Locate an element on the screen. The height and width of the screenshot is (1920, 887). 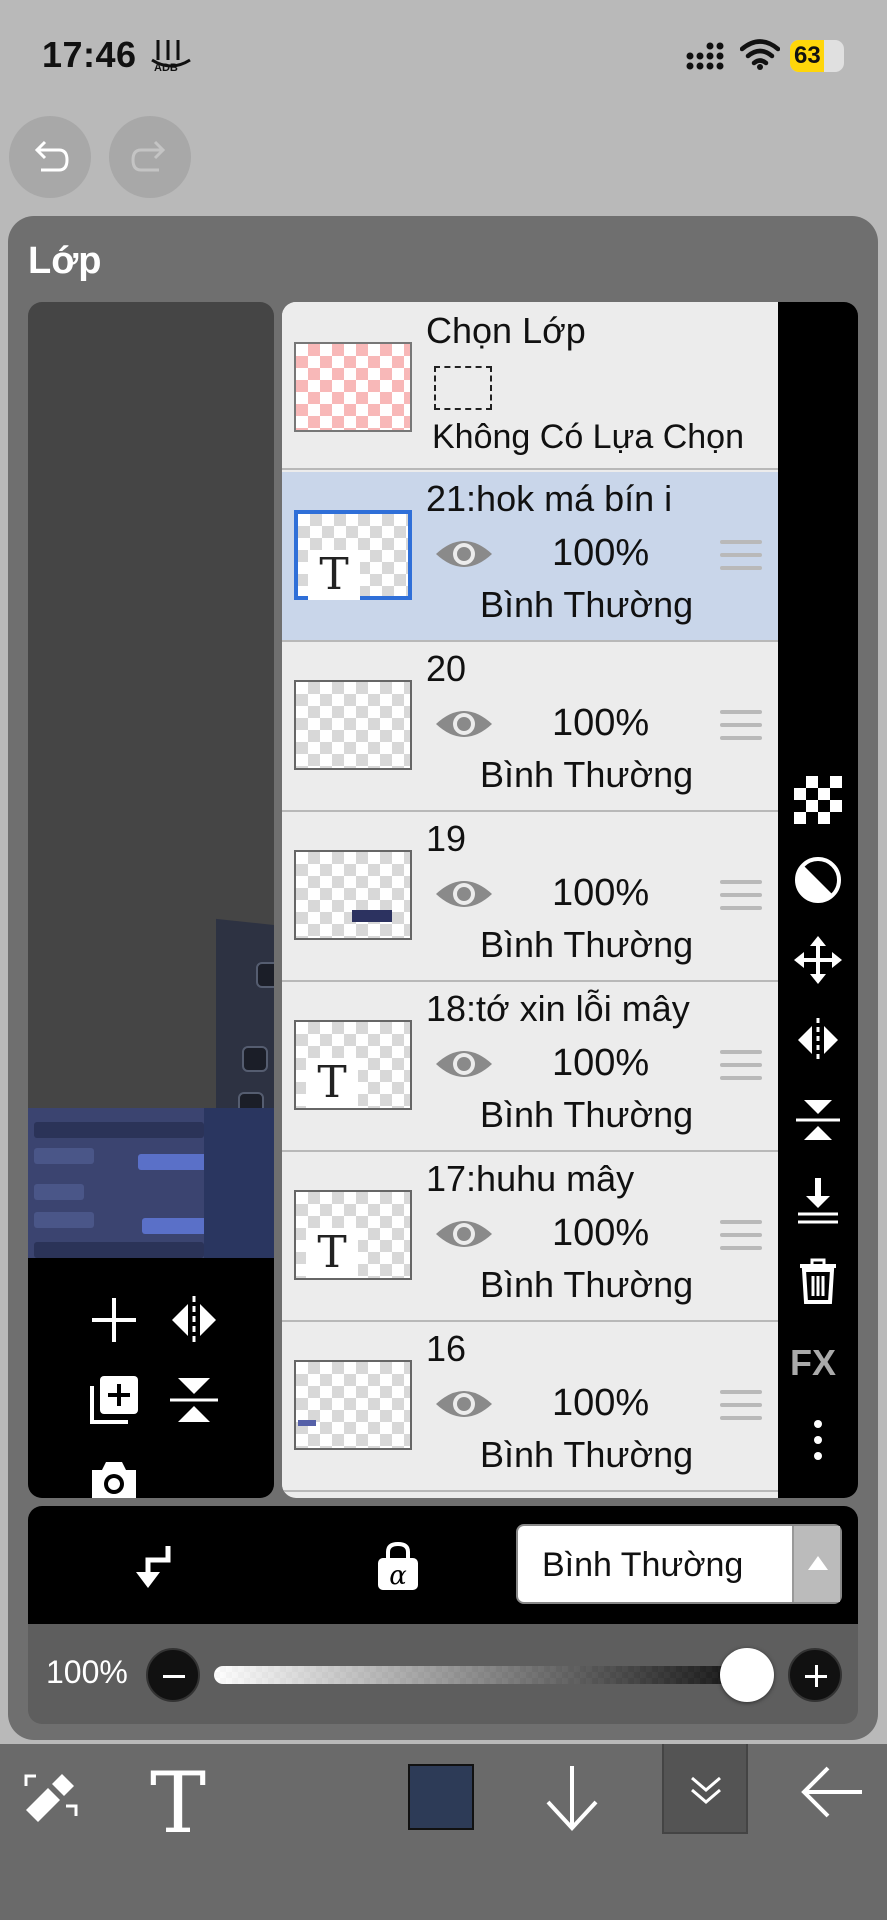
text-tool-button: T is located at coordinates (178, 1803).